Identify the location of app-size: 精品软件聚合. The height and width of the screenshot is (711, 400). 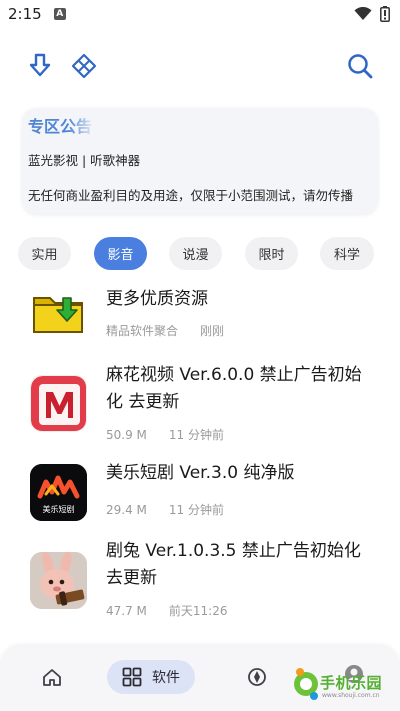
(142, 331).